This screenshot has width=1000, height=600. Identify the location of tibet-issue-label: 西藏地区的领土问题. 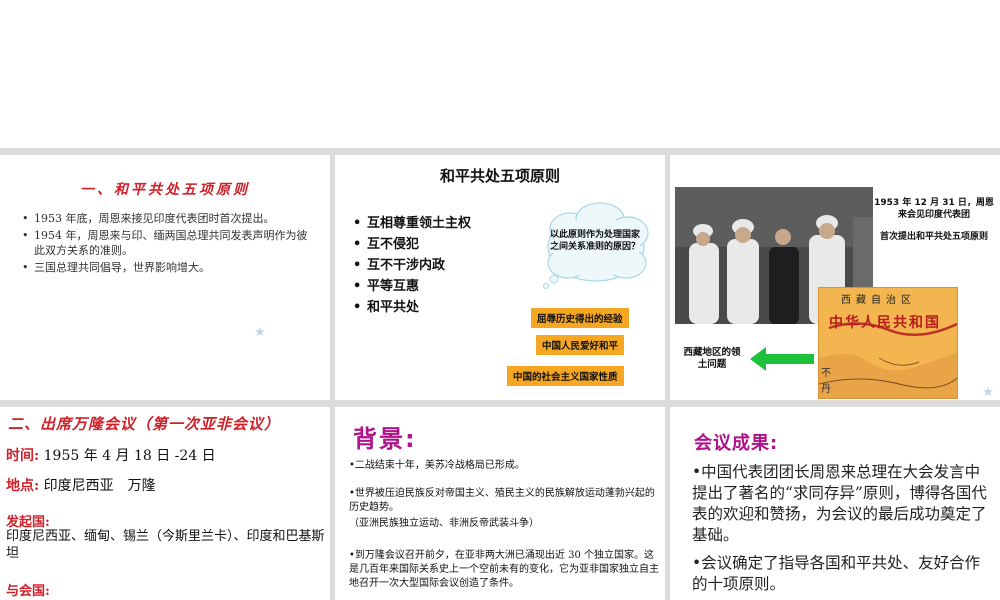
(712, 358).